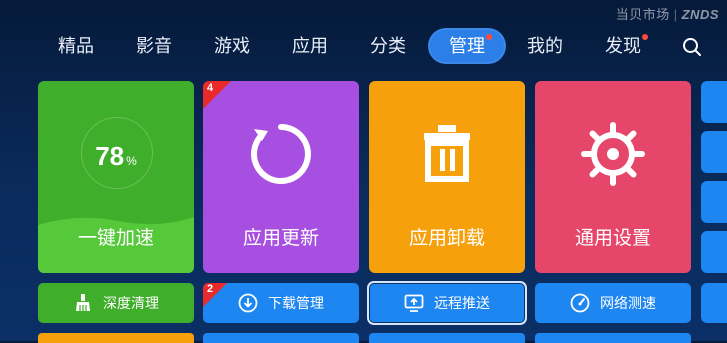 The height and width of the screenshot is (343, 727). Describe the element at coordinates (281, 156) in the screenshot. I see `refresh-icon` at that location.